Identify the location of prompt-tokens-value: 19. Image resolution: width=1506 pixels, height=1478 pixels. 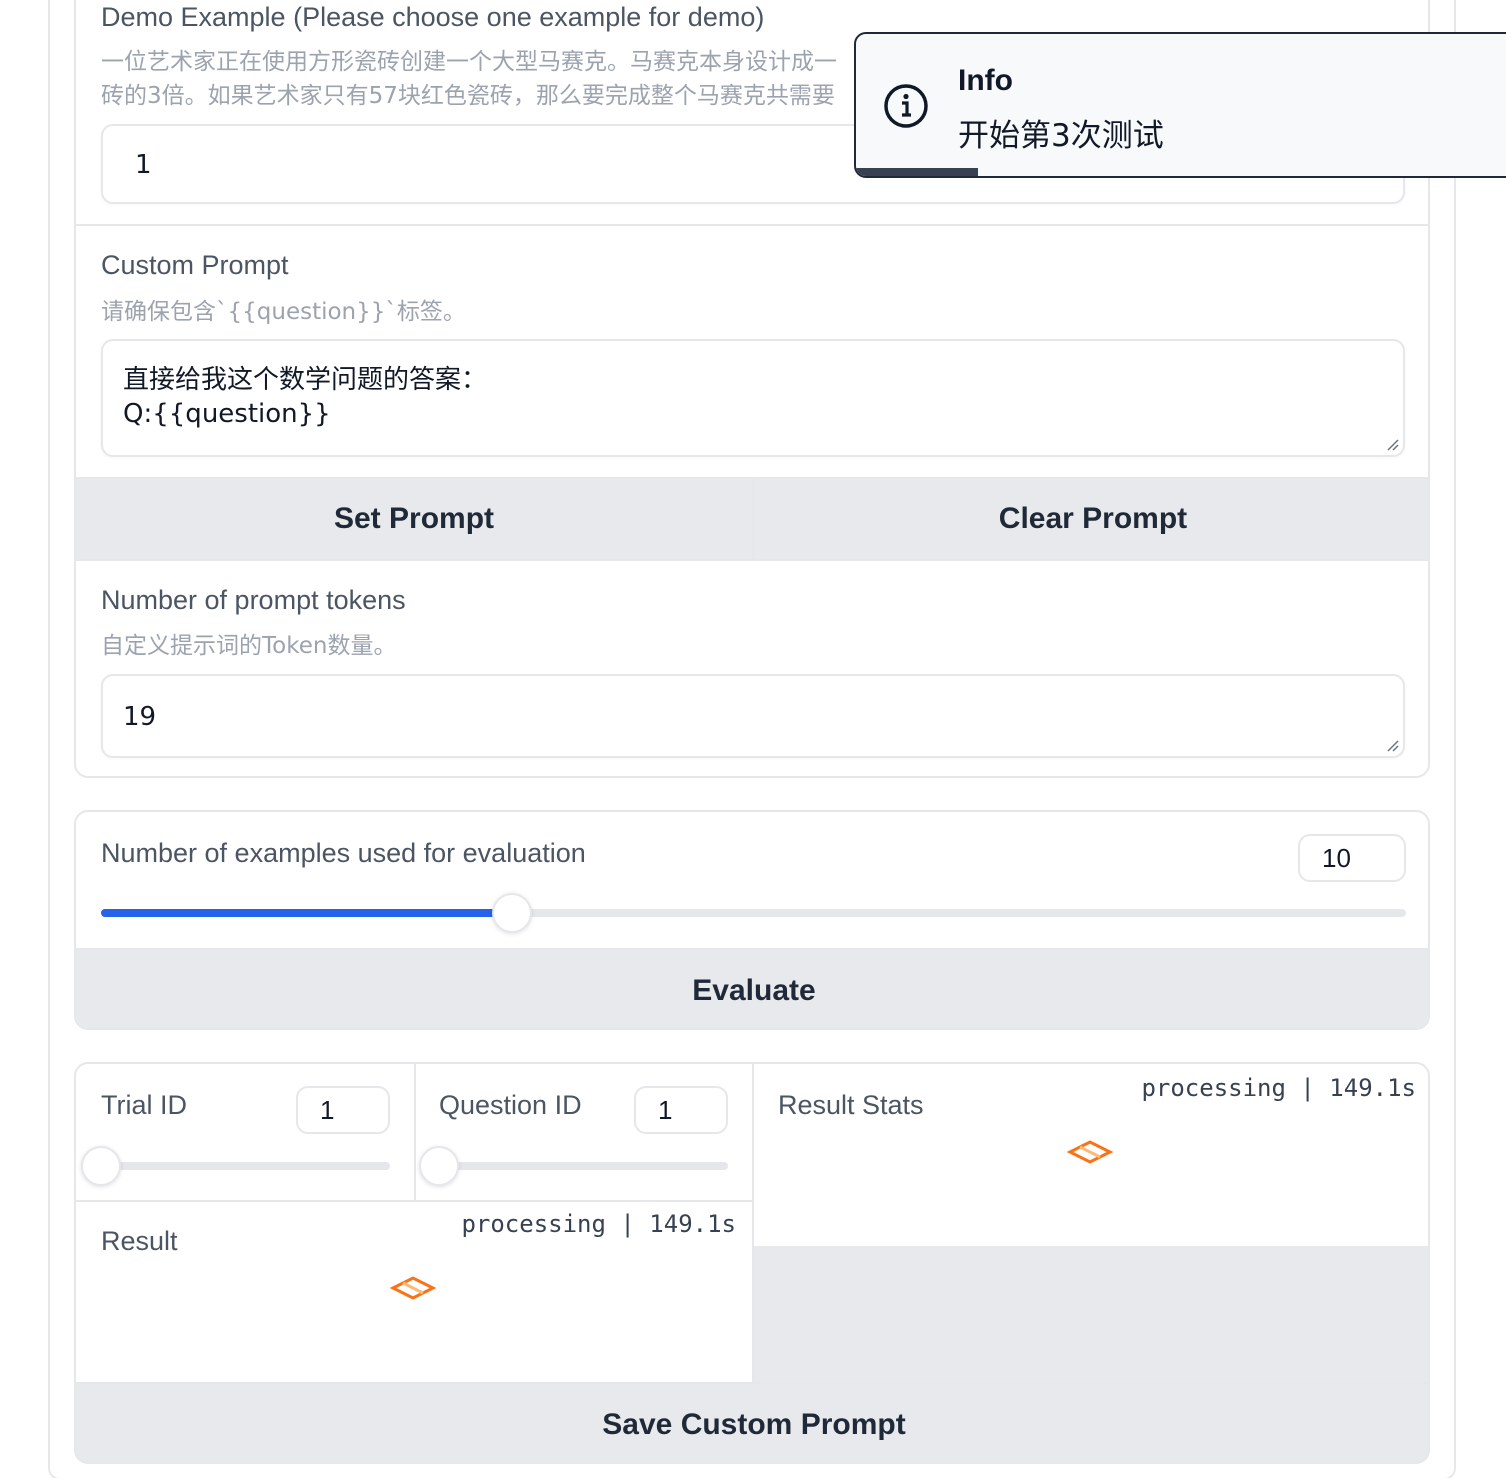
(140, 717).